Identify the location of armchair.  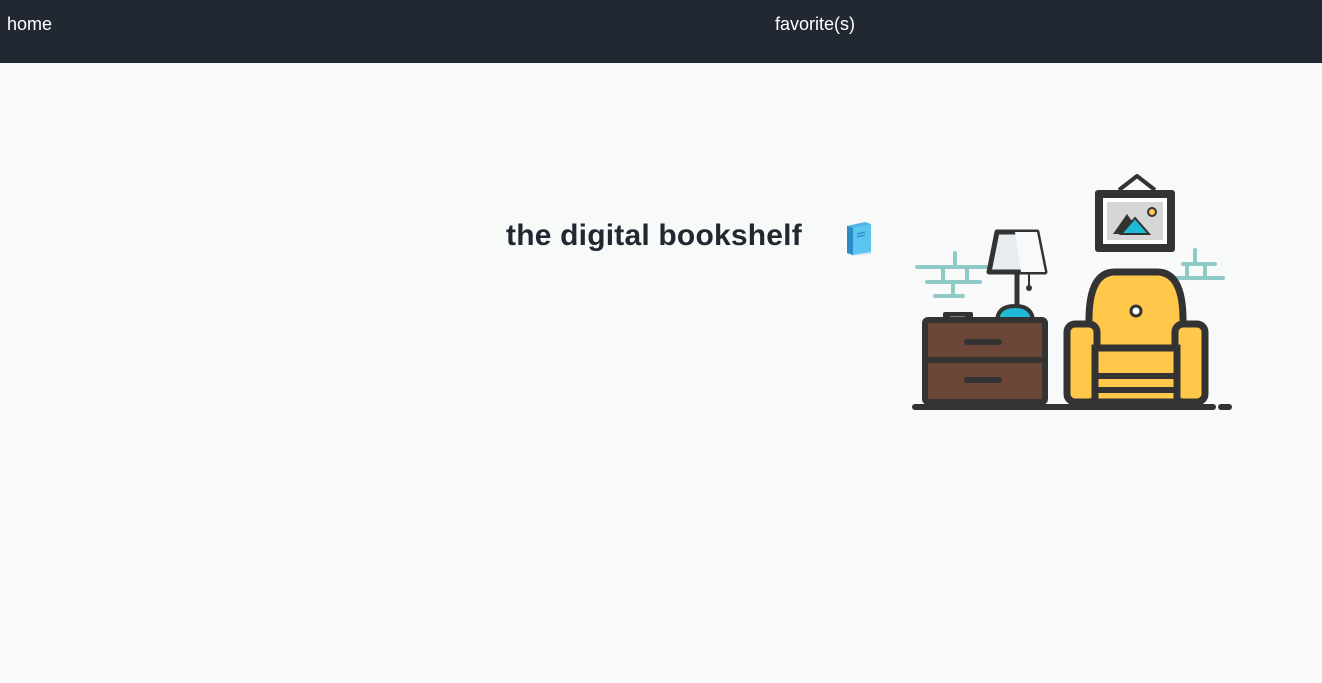
(1136, 337).